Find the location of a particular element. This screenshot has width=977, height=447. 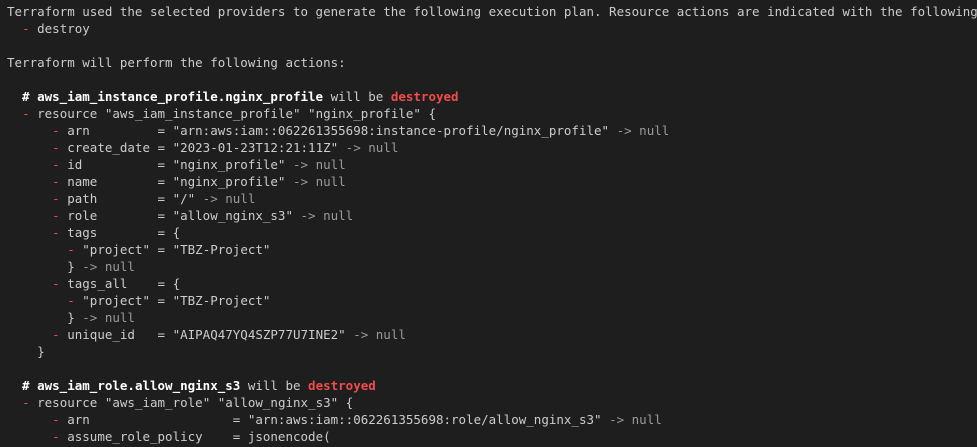

resource-address: aws_iam_instance_profile.nginx_profile is located at coordinates (180, 96).